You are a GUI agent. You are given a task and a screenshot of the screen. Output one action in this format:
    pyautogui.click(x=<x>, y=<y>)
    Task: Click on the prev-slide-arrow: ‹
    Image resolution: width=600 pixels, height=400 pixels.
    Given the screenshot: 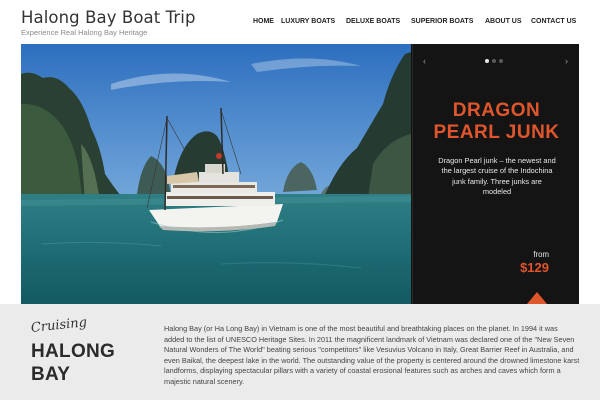 What is the action you would take?
    pyautogui.click(x=424, y=61)
    